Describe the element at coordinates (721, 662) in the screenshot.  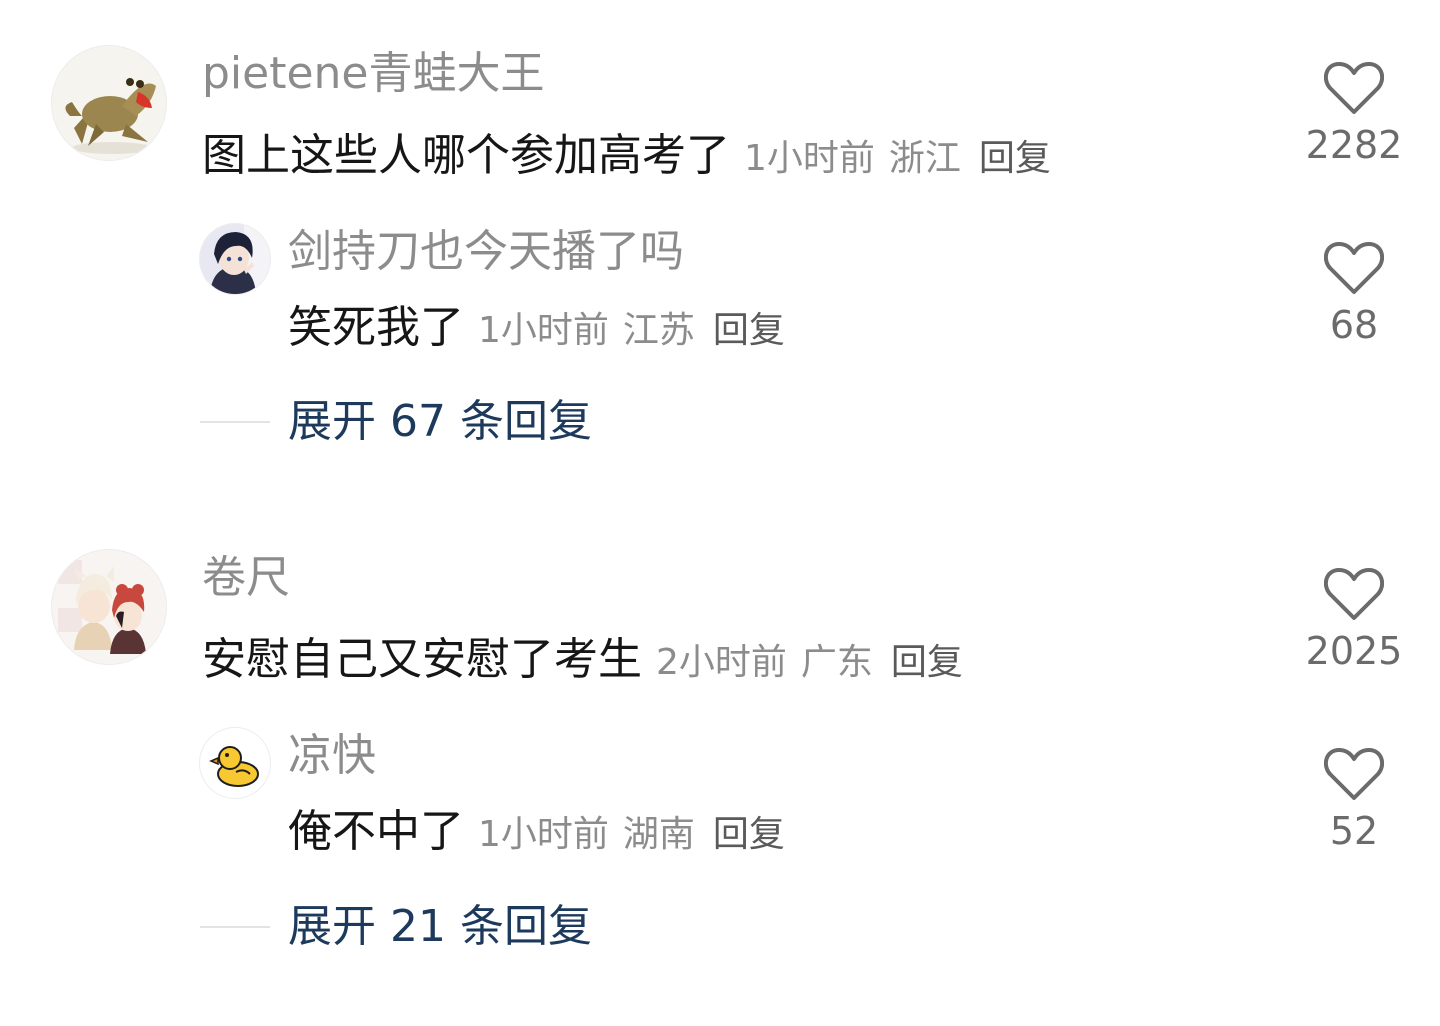
I see `comment-time: 2小时前` at that location.